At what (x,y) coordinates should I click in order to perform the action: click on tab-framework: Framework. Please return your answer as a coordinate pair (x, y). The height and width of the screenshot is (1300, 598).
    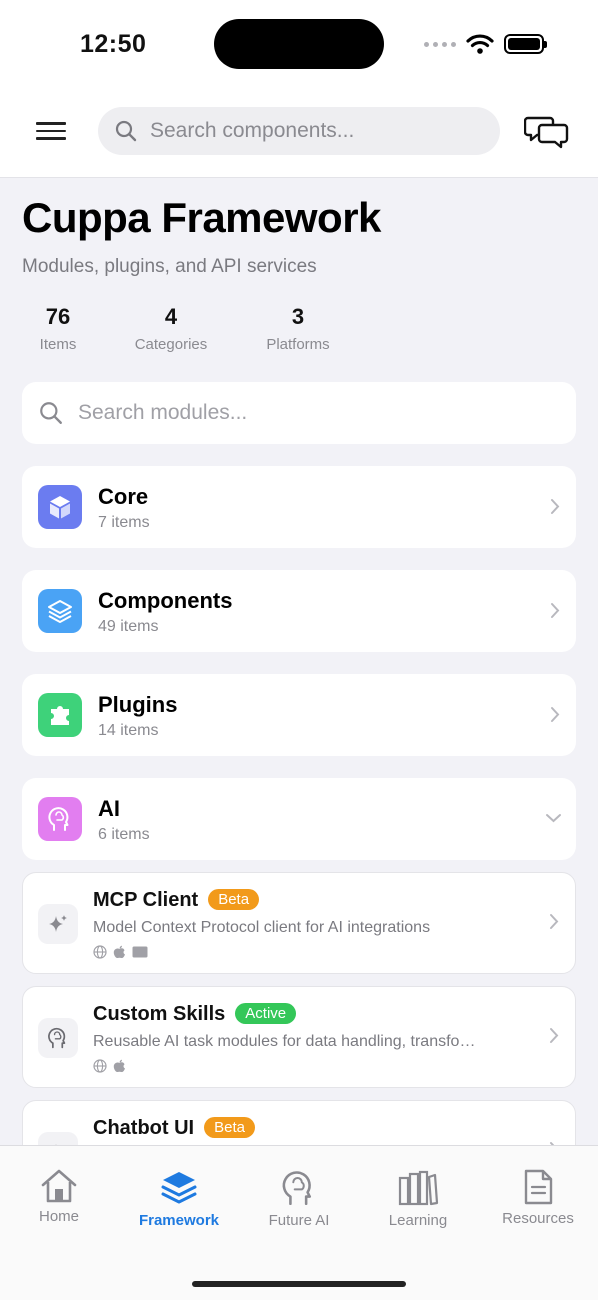
    Looking at the image, I should click on (179, 1198).